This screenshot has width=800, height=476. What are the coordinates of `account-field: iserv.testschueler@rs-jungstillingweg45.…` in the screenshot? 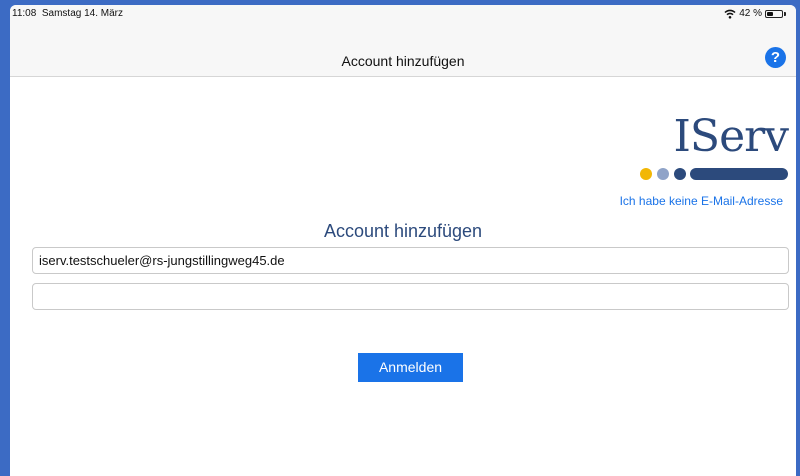 It's located at (410, 260).